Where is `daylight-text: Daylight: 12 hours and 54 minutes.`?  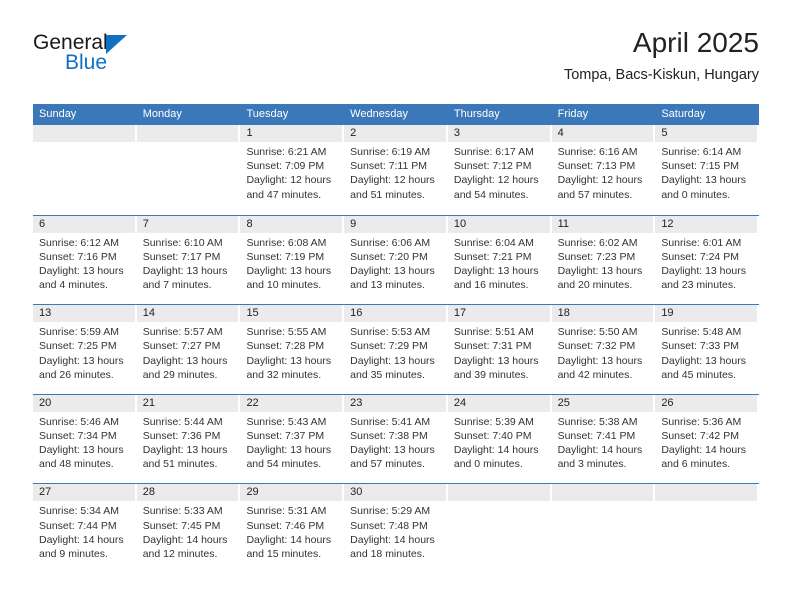 daylight-text: Daylight: 12 hours and 54 minutes. is located at coordinates (496, 187).